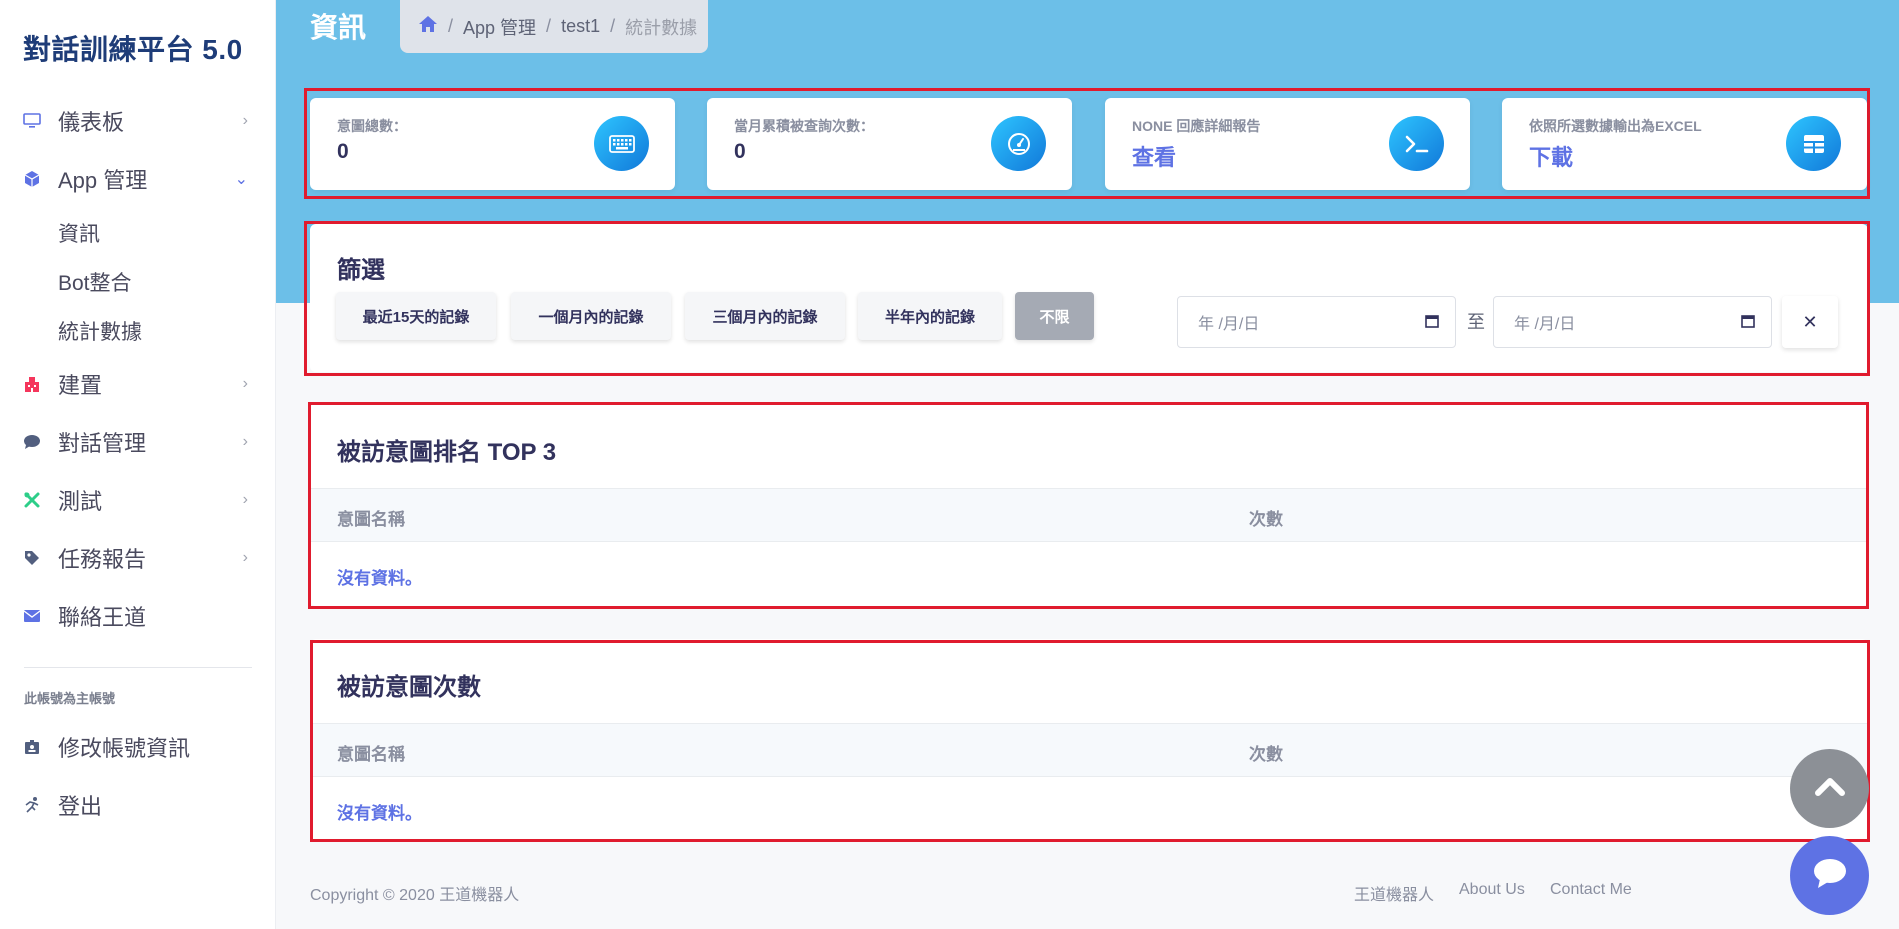 This screenshot has height=929, width=1899. I want to click on sidebar-item-task-report: 任務報告 ›, so click(138, 558).